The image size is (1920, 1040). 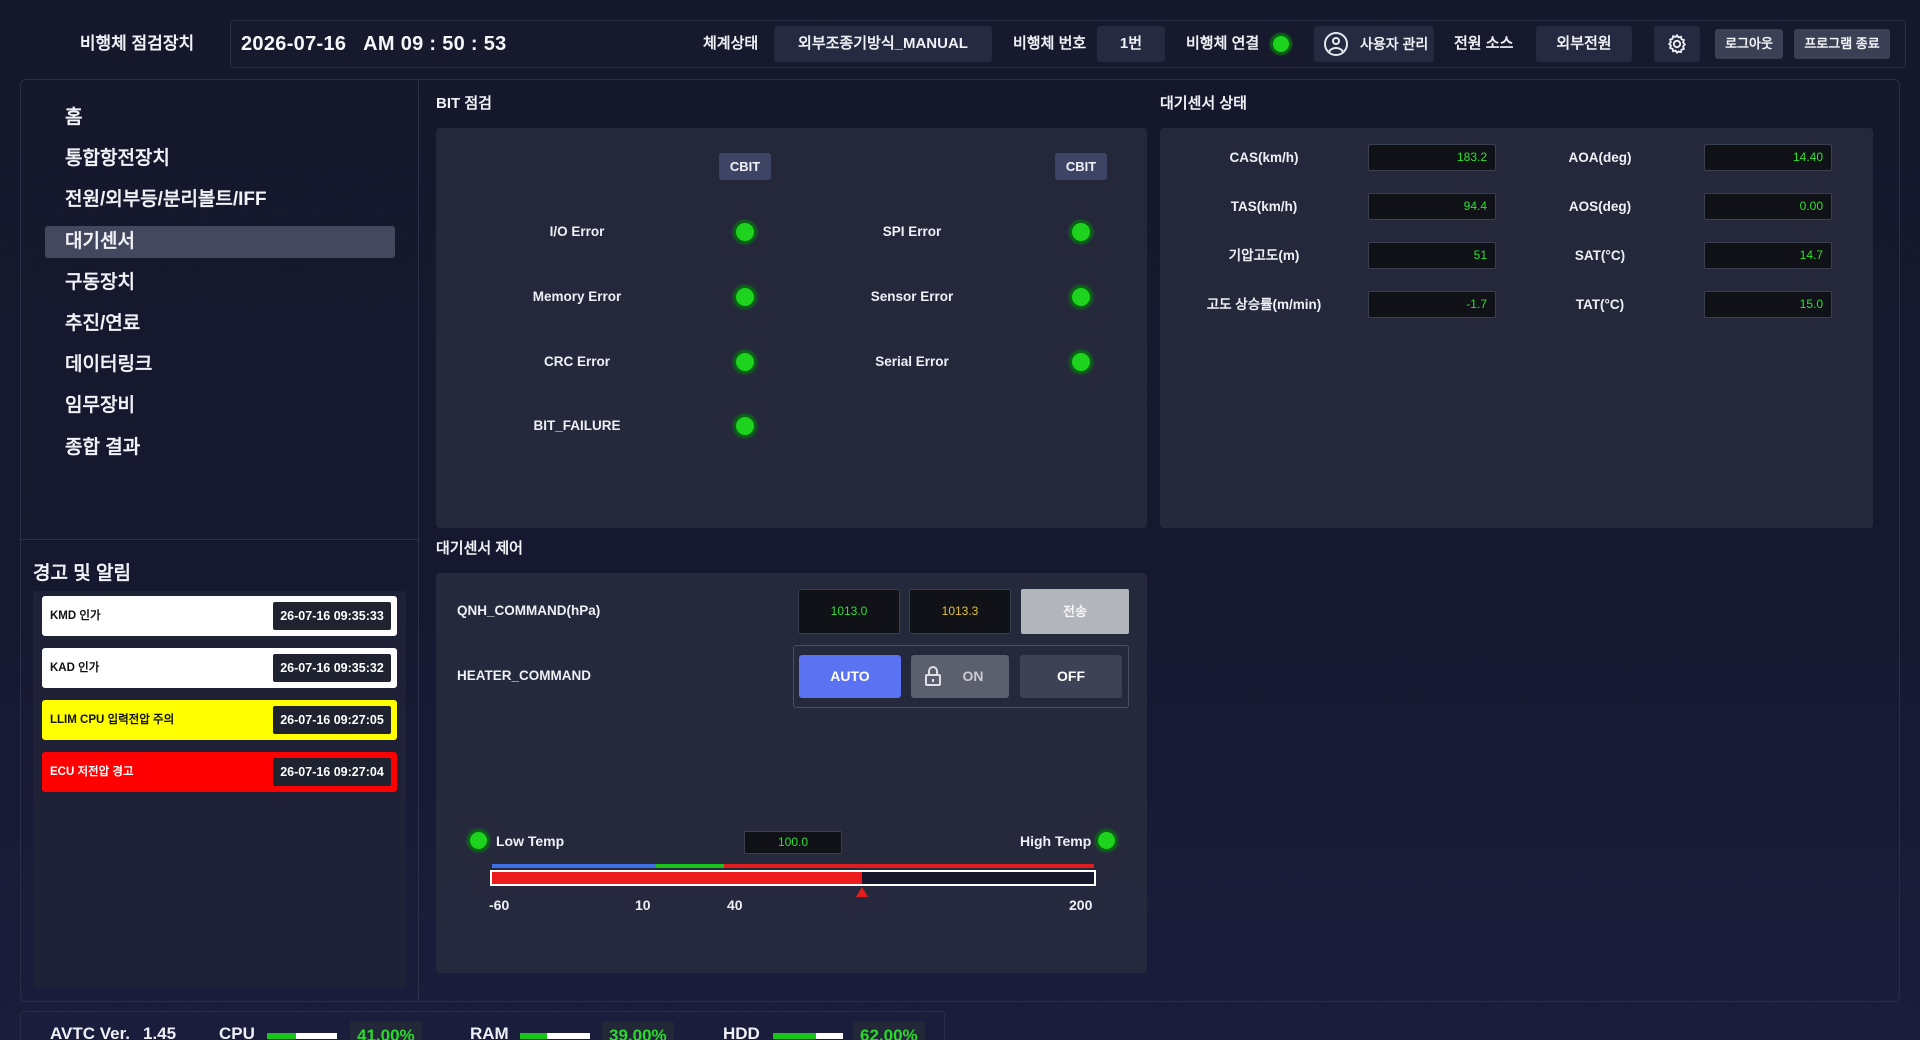 I want to click on sensor-value-pressure-altitude: 51, so click(x=1432, y=255).